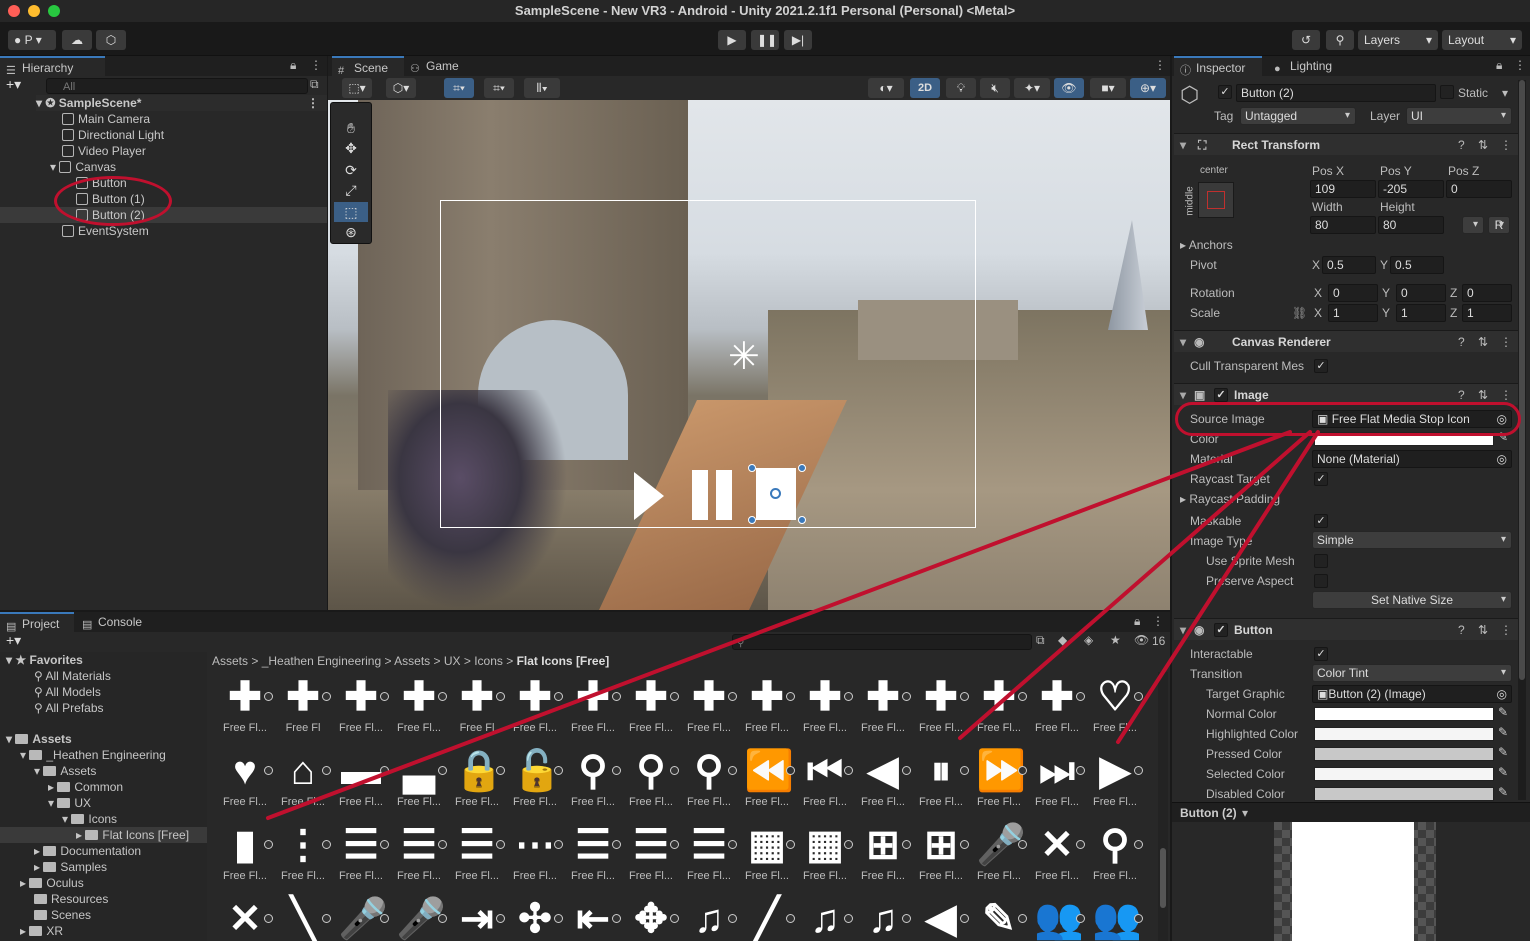 The image size is (1530, 941). What do you see at coordinates (1218, 587) in the screenshot?
I see `annotation-arrow-play` at bounding box center [1218, 587].